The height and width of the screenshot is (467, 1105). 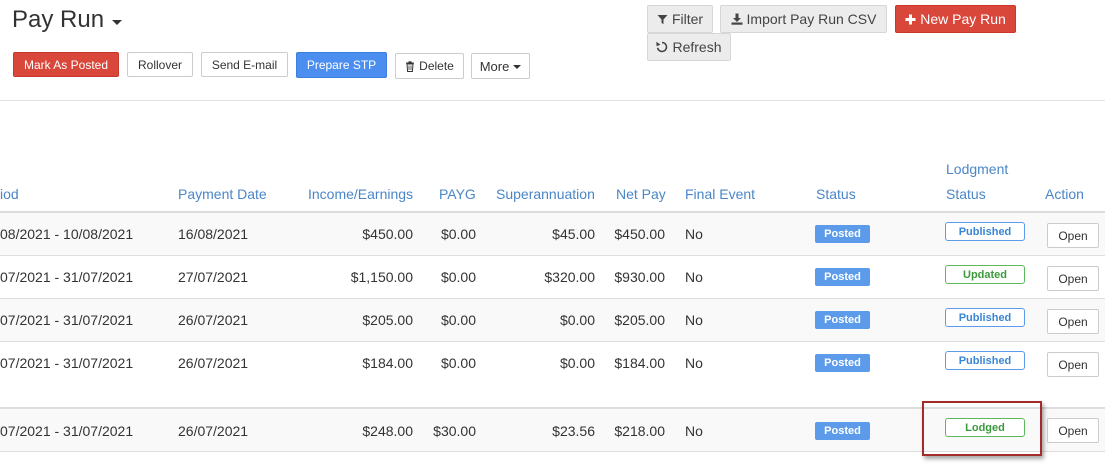 I want to click on col-header-net-pay: Net Pay, so click(x=641, y=194).